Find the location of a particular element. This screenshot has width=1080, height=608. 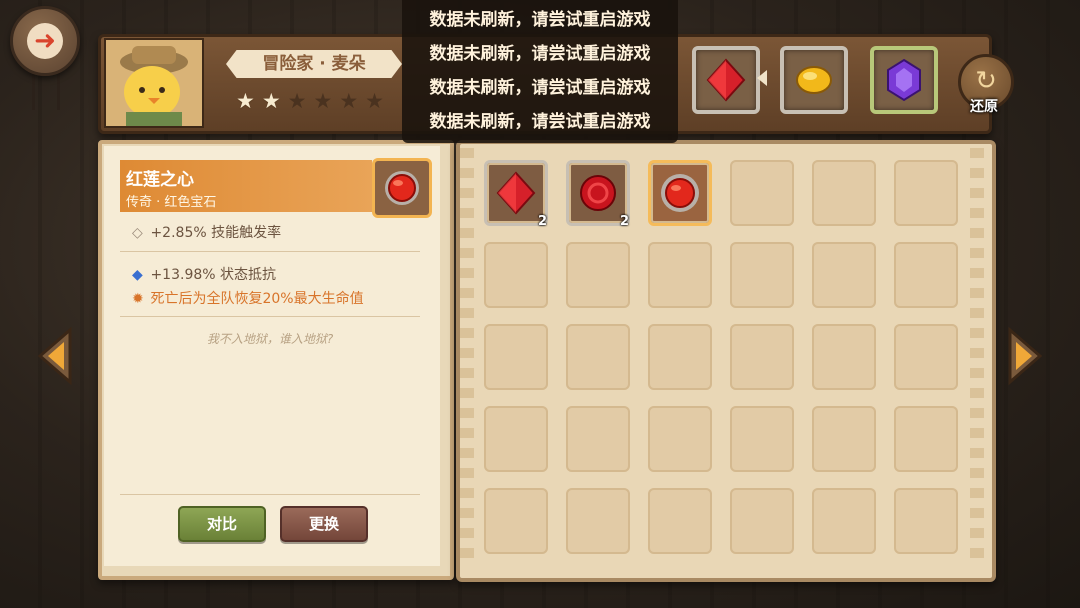

stat-special-effect: ✹ 死亡后为全队恢复20%最大生命值 is located at coordinates (248, 298).